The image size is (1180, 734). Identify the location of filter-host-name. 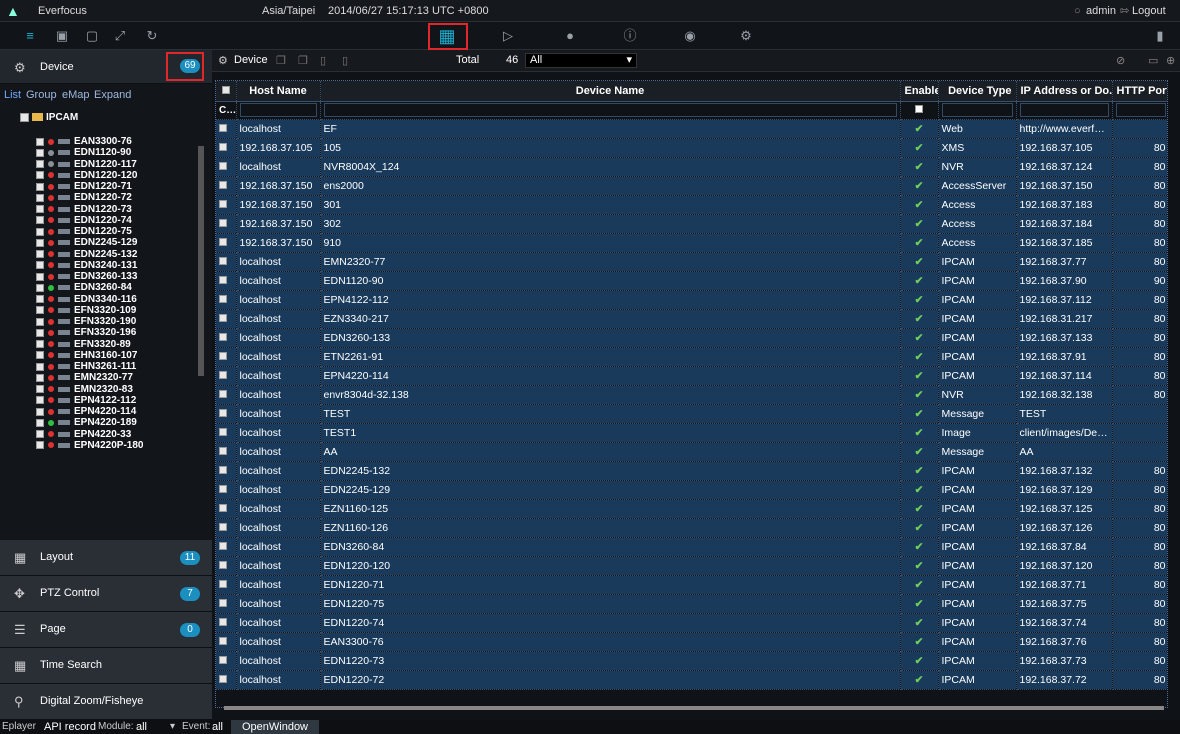
(278, 110).